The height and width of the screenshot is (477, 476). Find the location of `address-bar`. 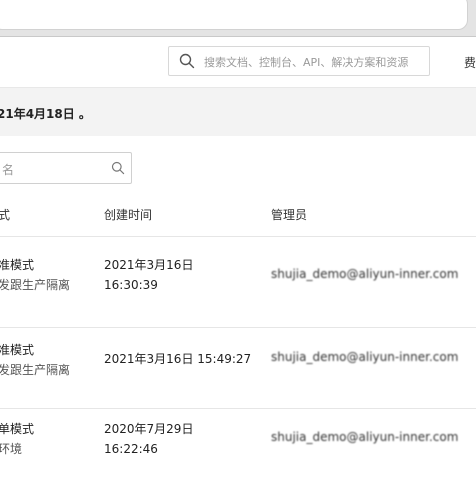

address-bar is located at coordinates (234, 15).